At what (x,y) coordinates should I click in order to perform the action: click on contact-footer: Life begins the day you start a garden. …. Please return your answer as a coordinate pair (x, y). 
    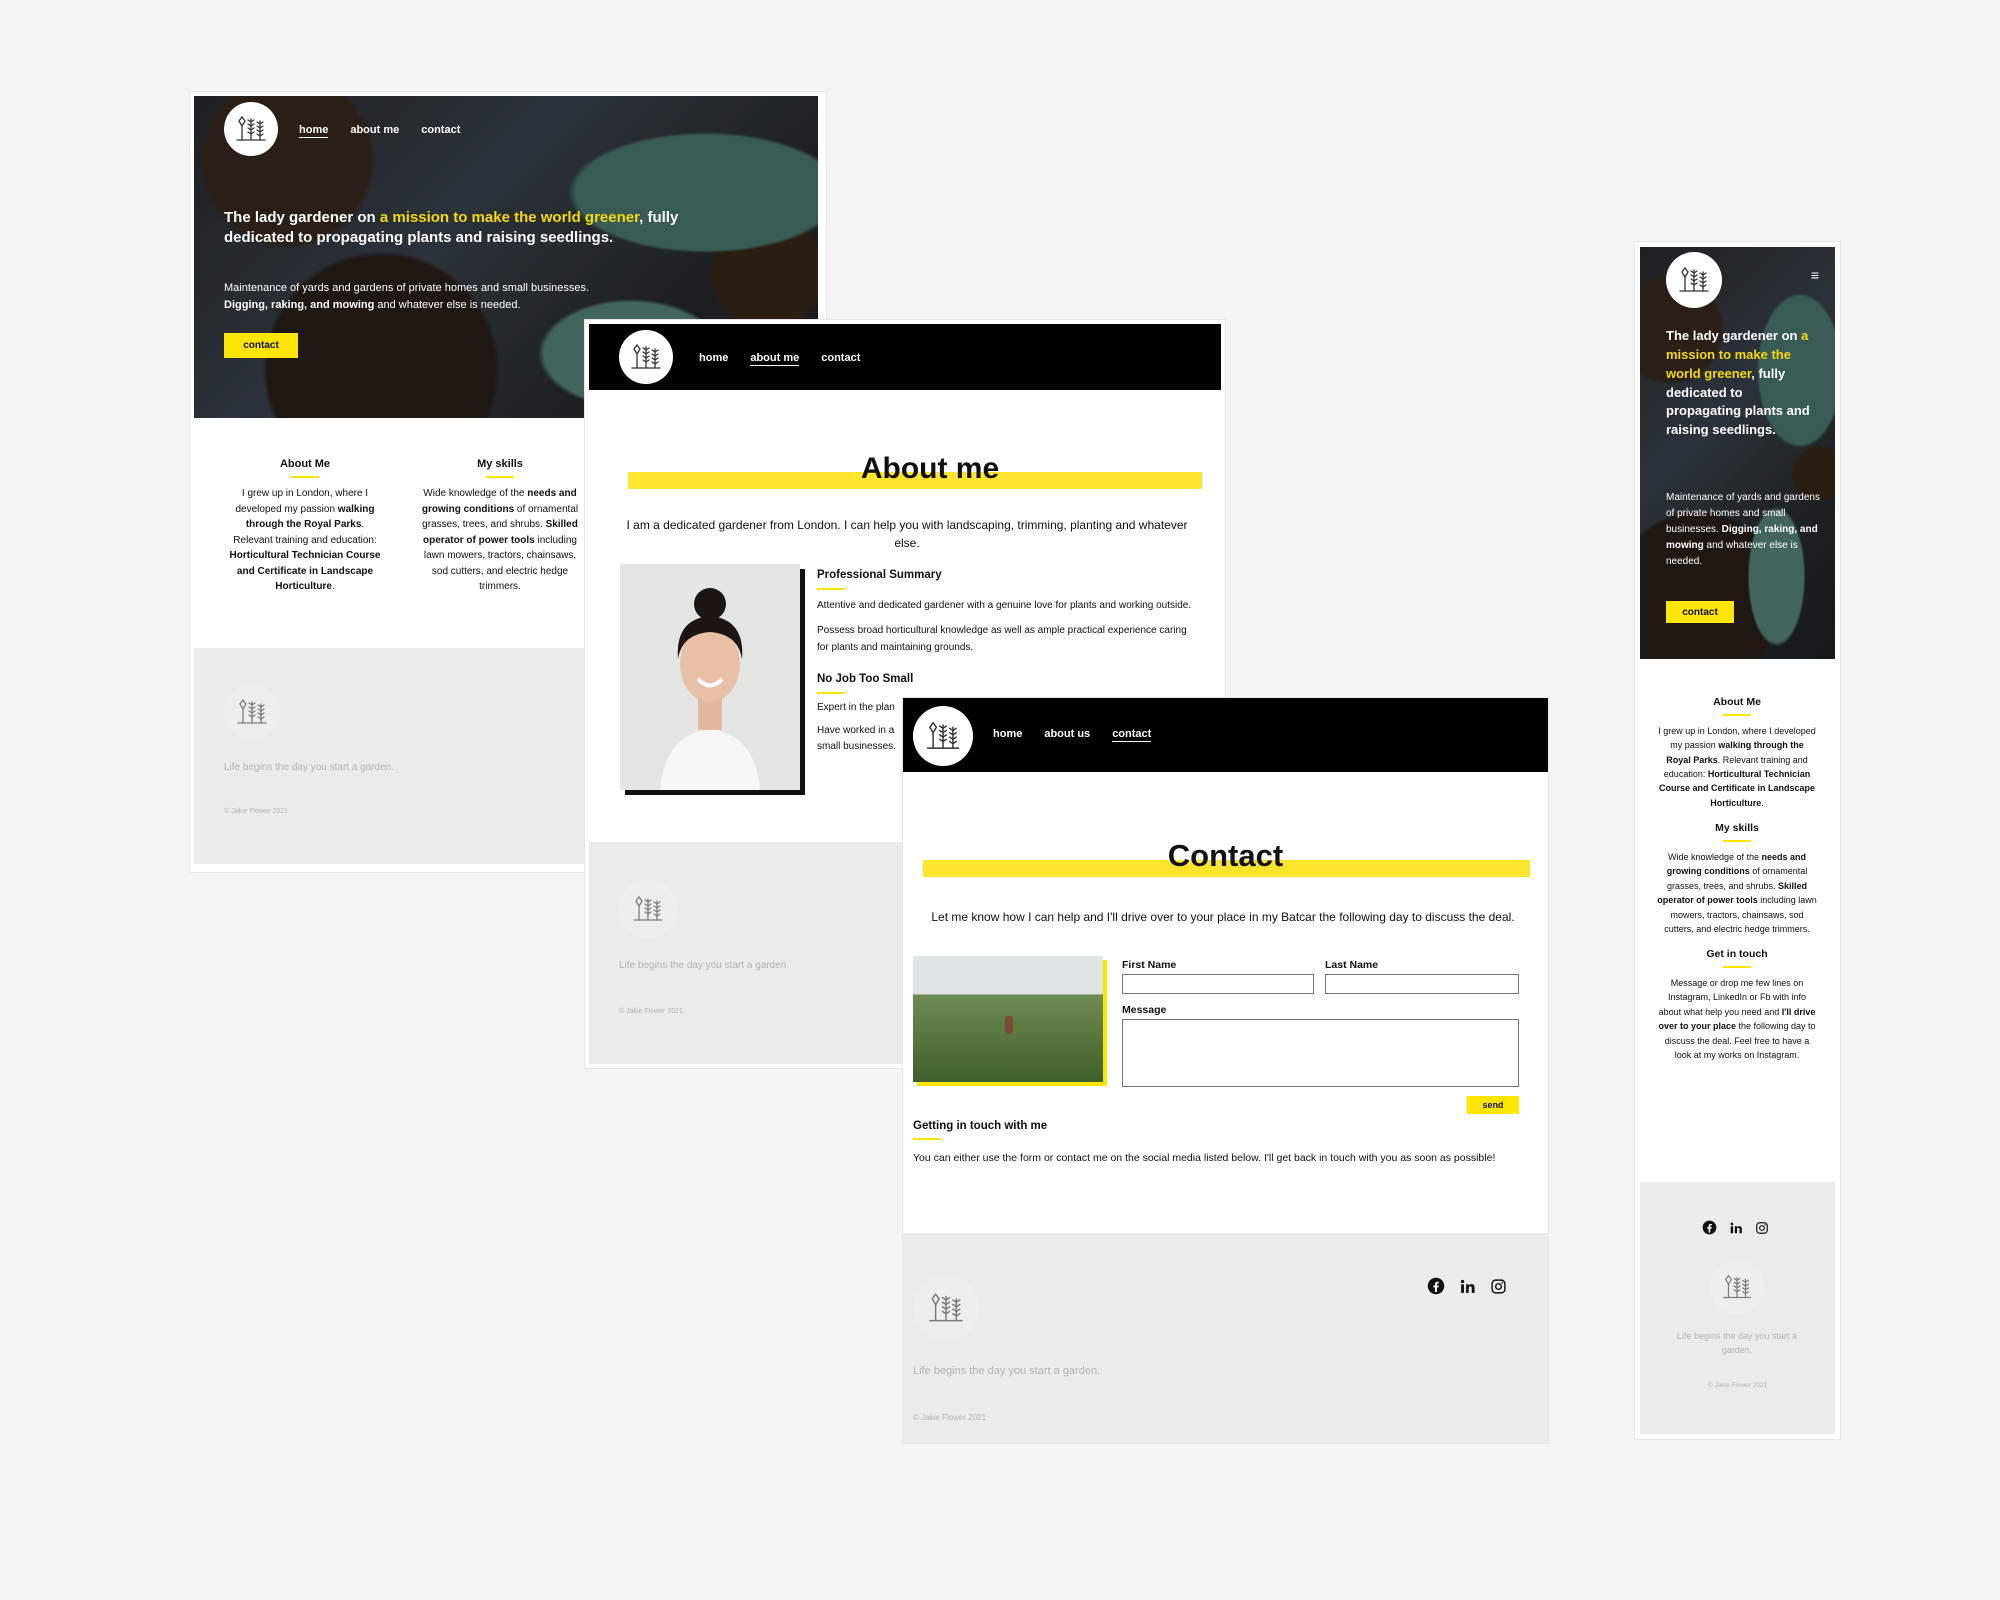
    Looking at the image, I should click on (1225, 1338).